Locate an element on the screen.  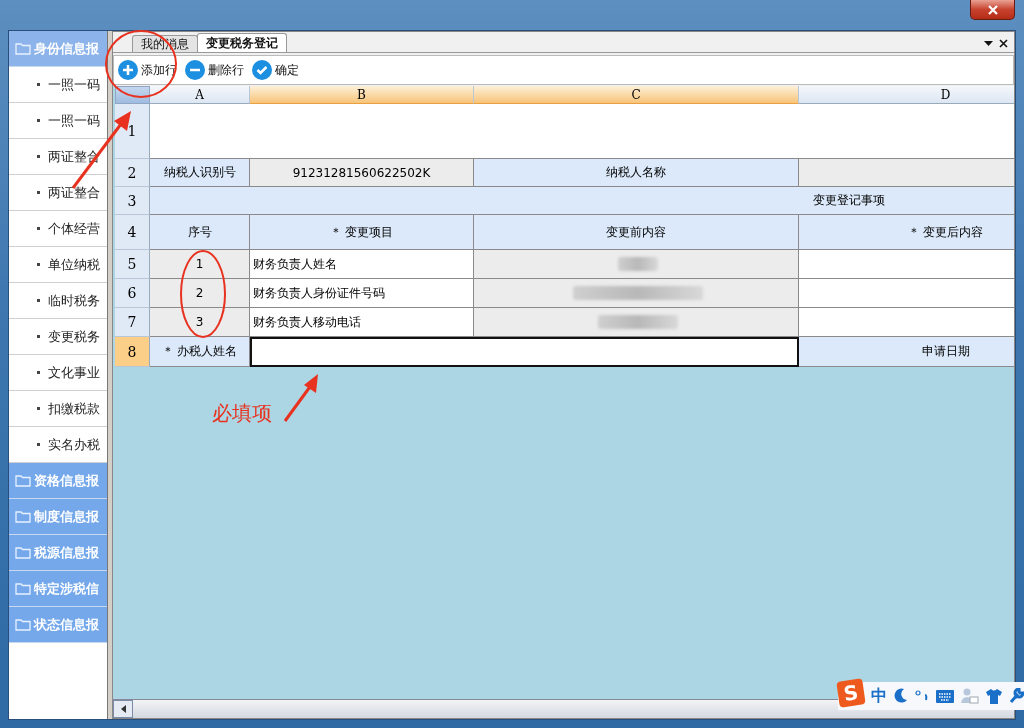
punctuation-icon is located at coordinates (922, 696).